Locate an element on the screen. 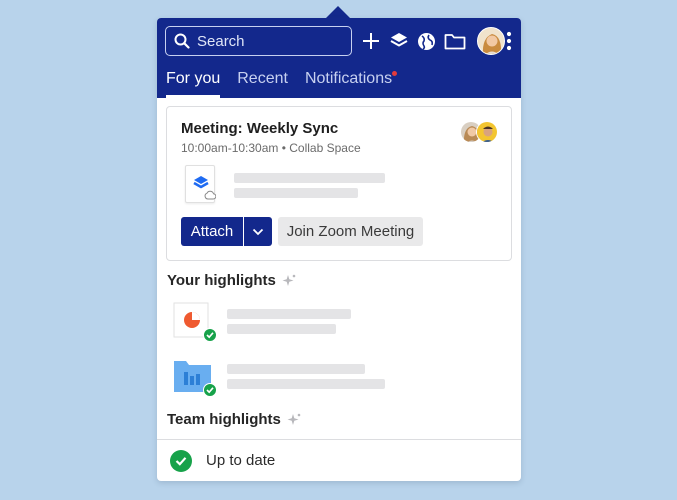 Image resolution: width=677 pixels, height=500 pixels. globe-icon is located at coordinates (426, 41).